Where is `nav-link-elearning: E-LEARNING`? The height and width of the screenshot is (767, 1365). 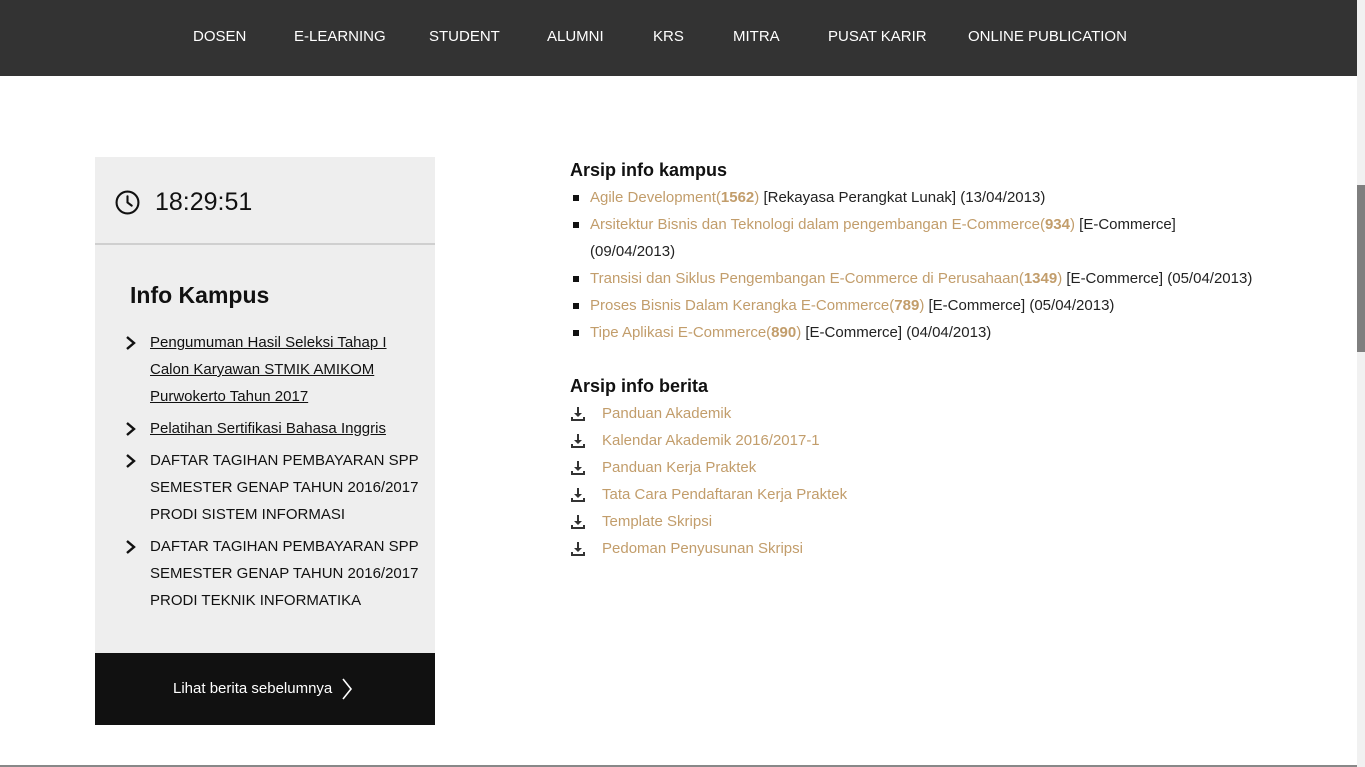
nav-link-elearning: E-LEARNING is located at coordinates (340, 37).